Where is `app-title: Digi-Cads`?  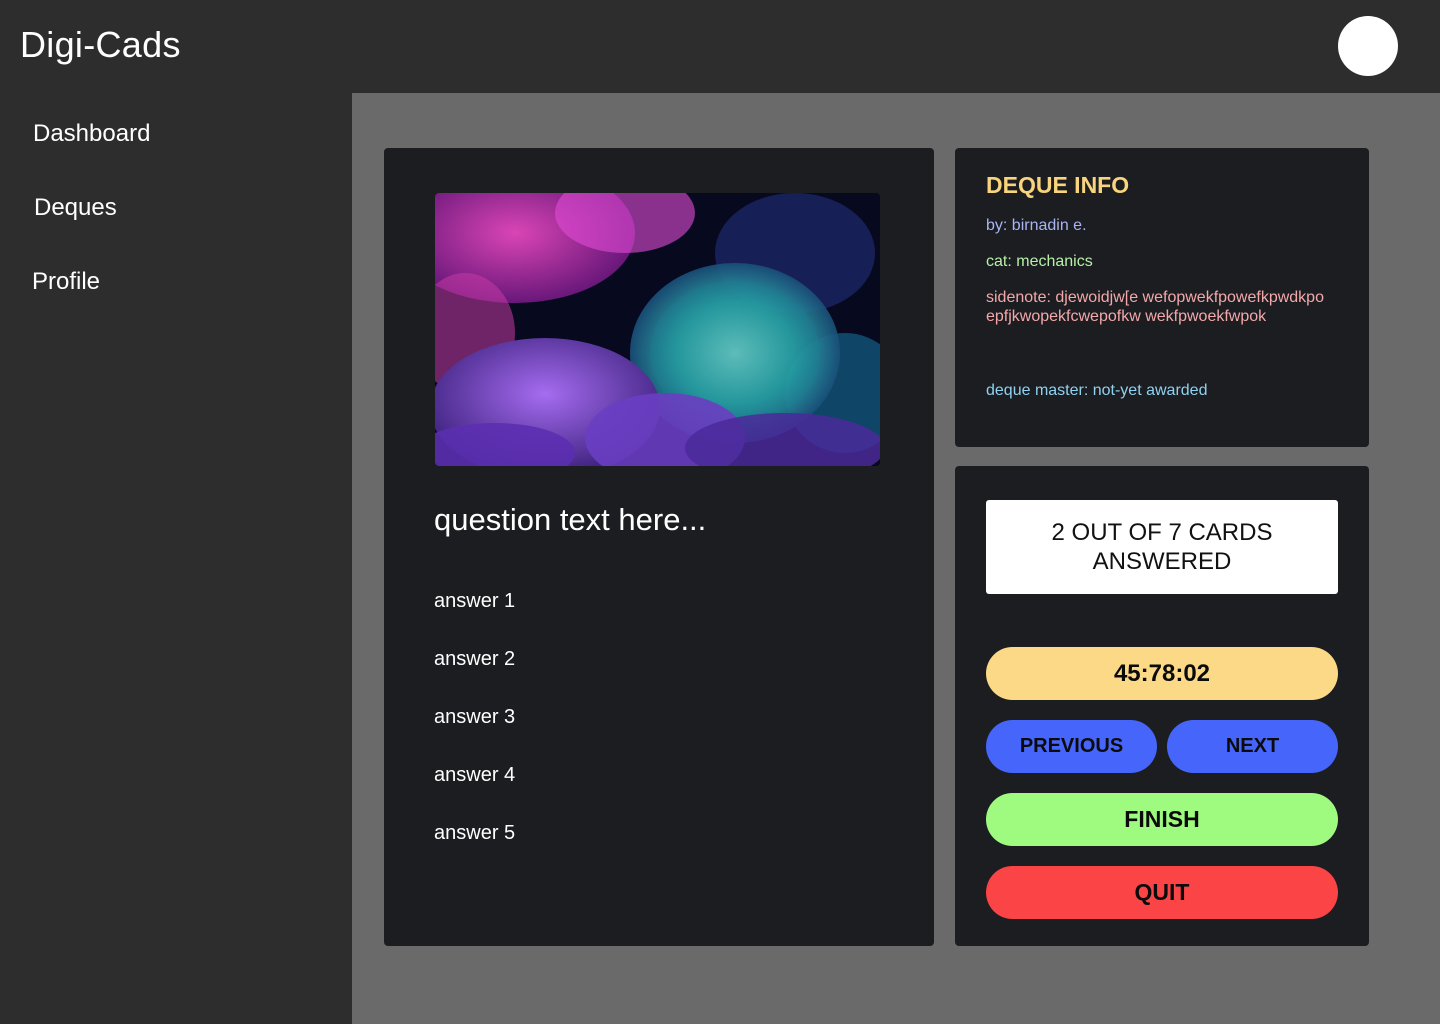
app-title: Digi-Cads is located at coordinates (100, 44).